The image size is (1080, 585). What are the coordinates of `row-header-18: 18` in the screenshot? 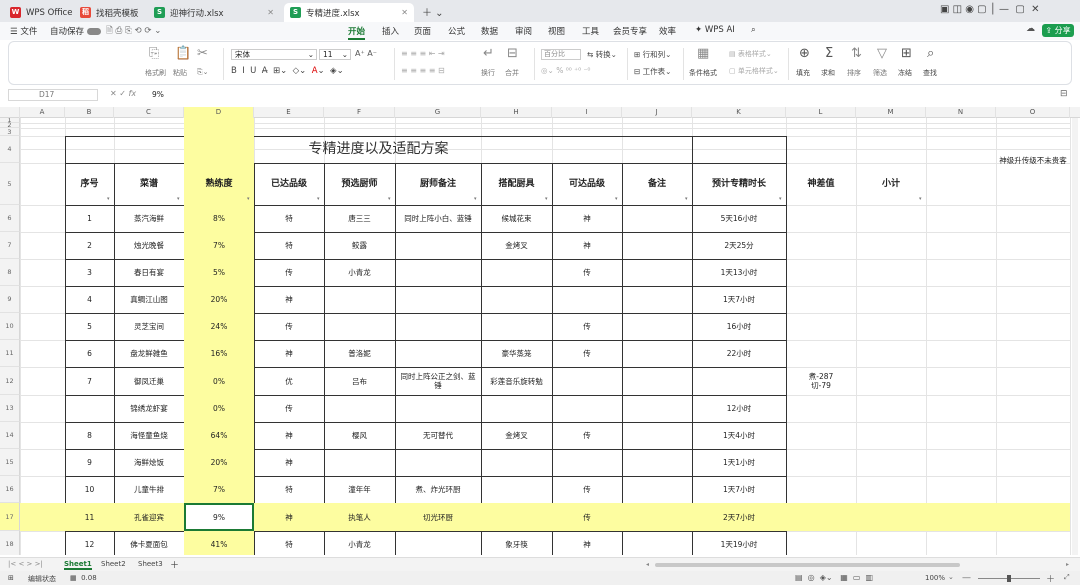 It's located at (10, 543).